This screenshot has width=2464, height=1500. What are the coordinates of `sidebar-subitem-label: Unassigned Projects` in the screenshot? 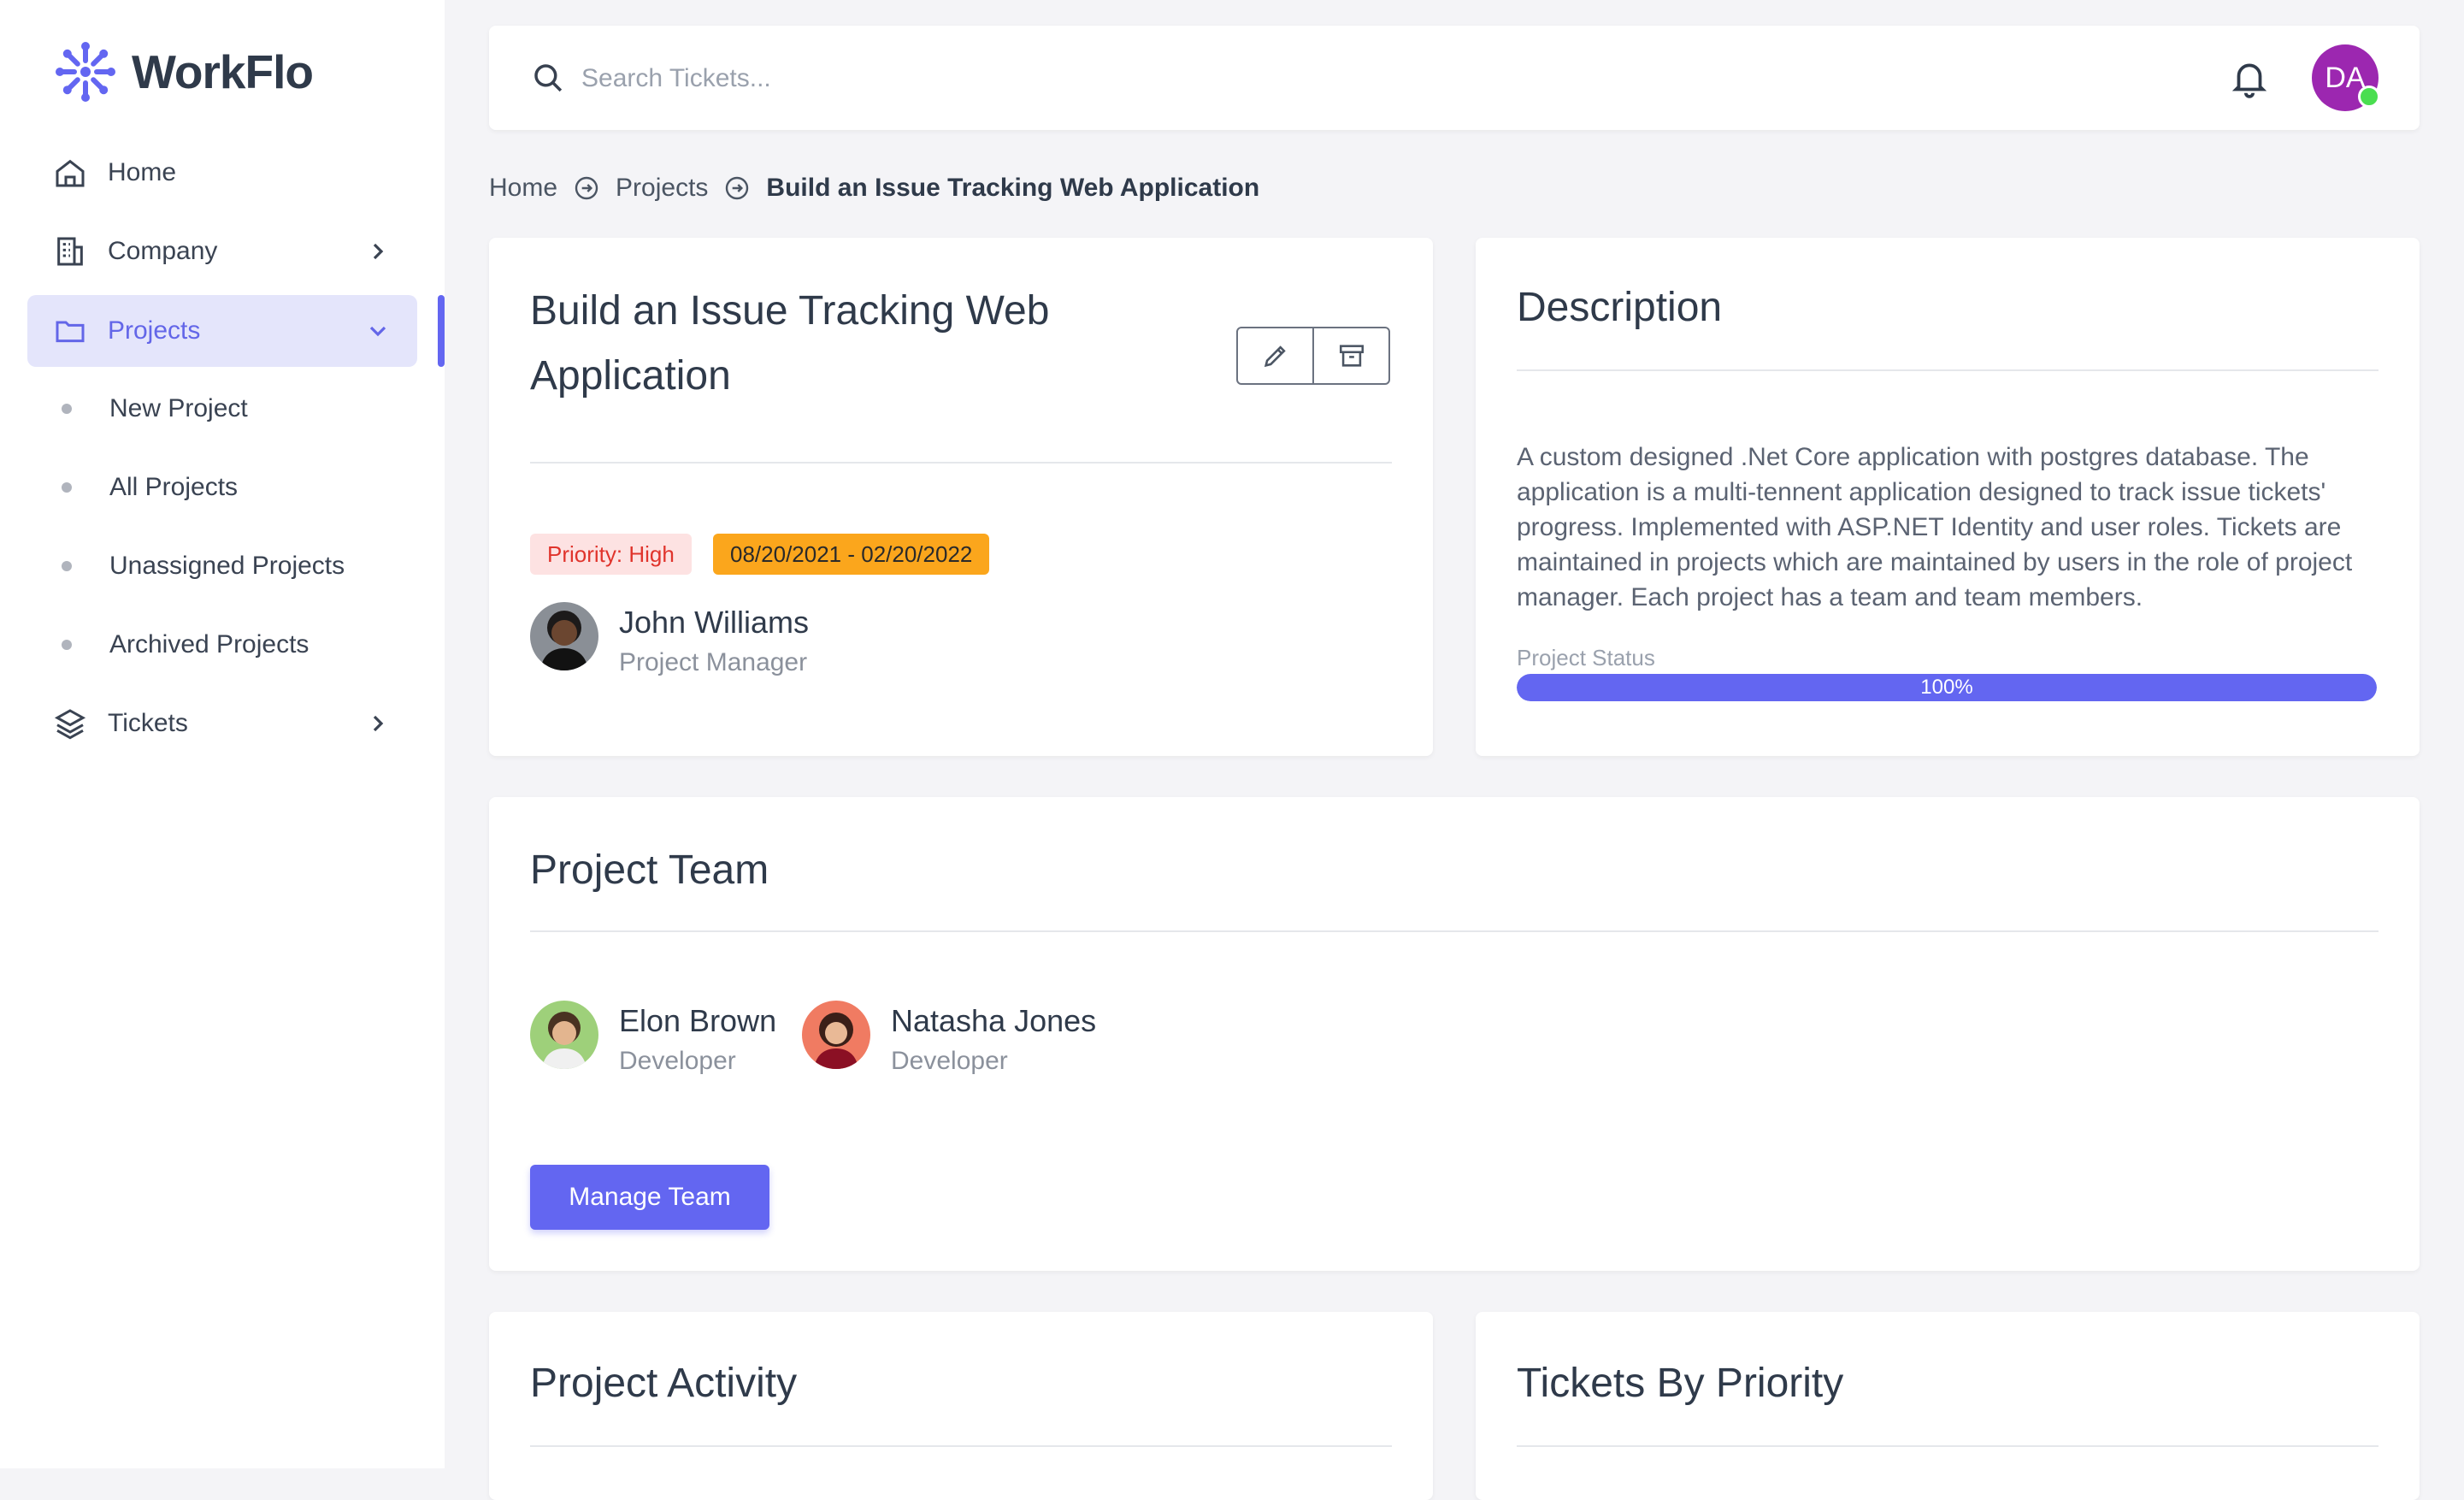 It's located at (227, 566).